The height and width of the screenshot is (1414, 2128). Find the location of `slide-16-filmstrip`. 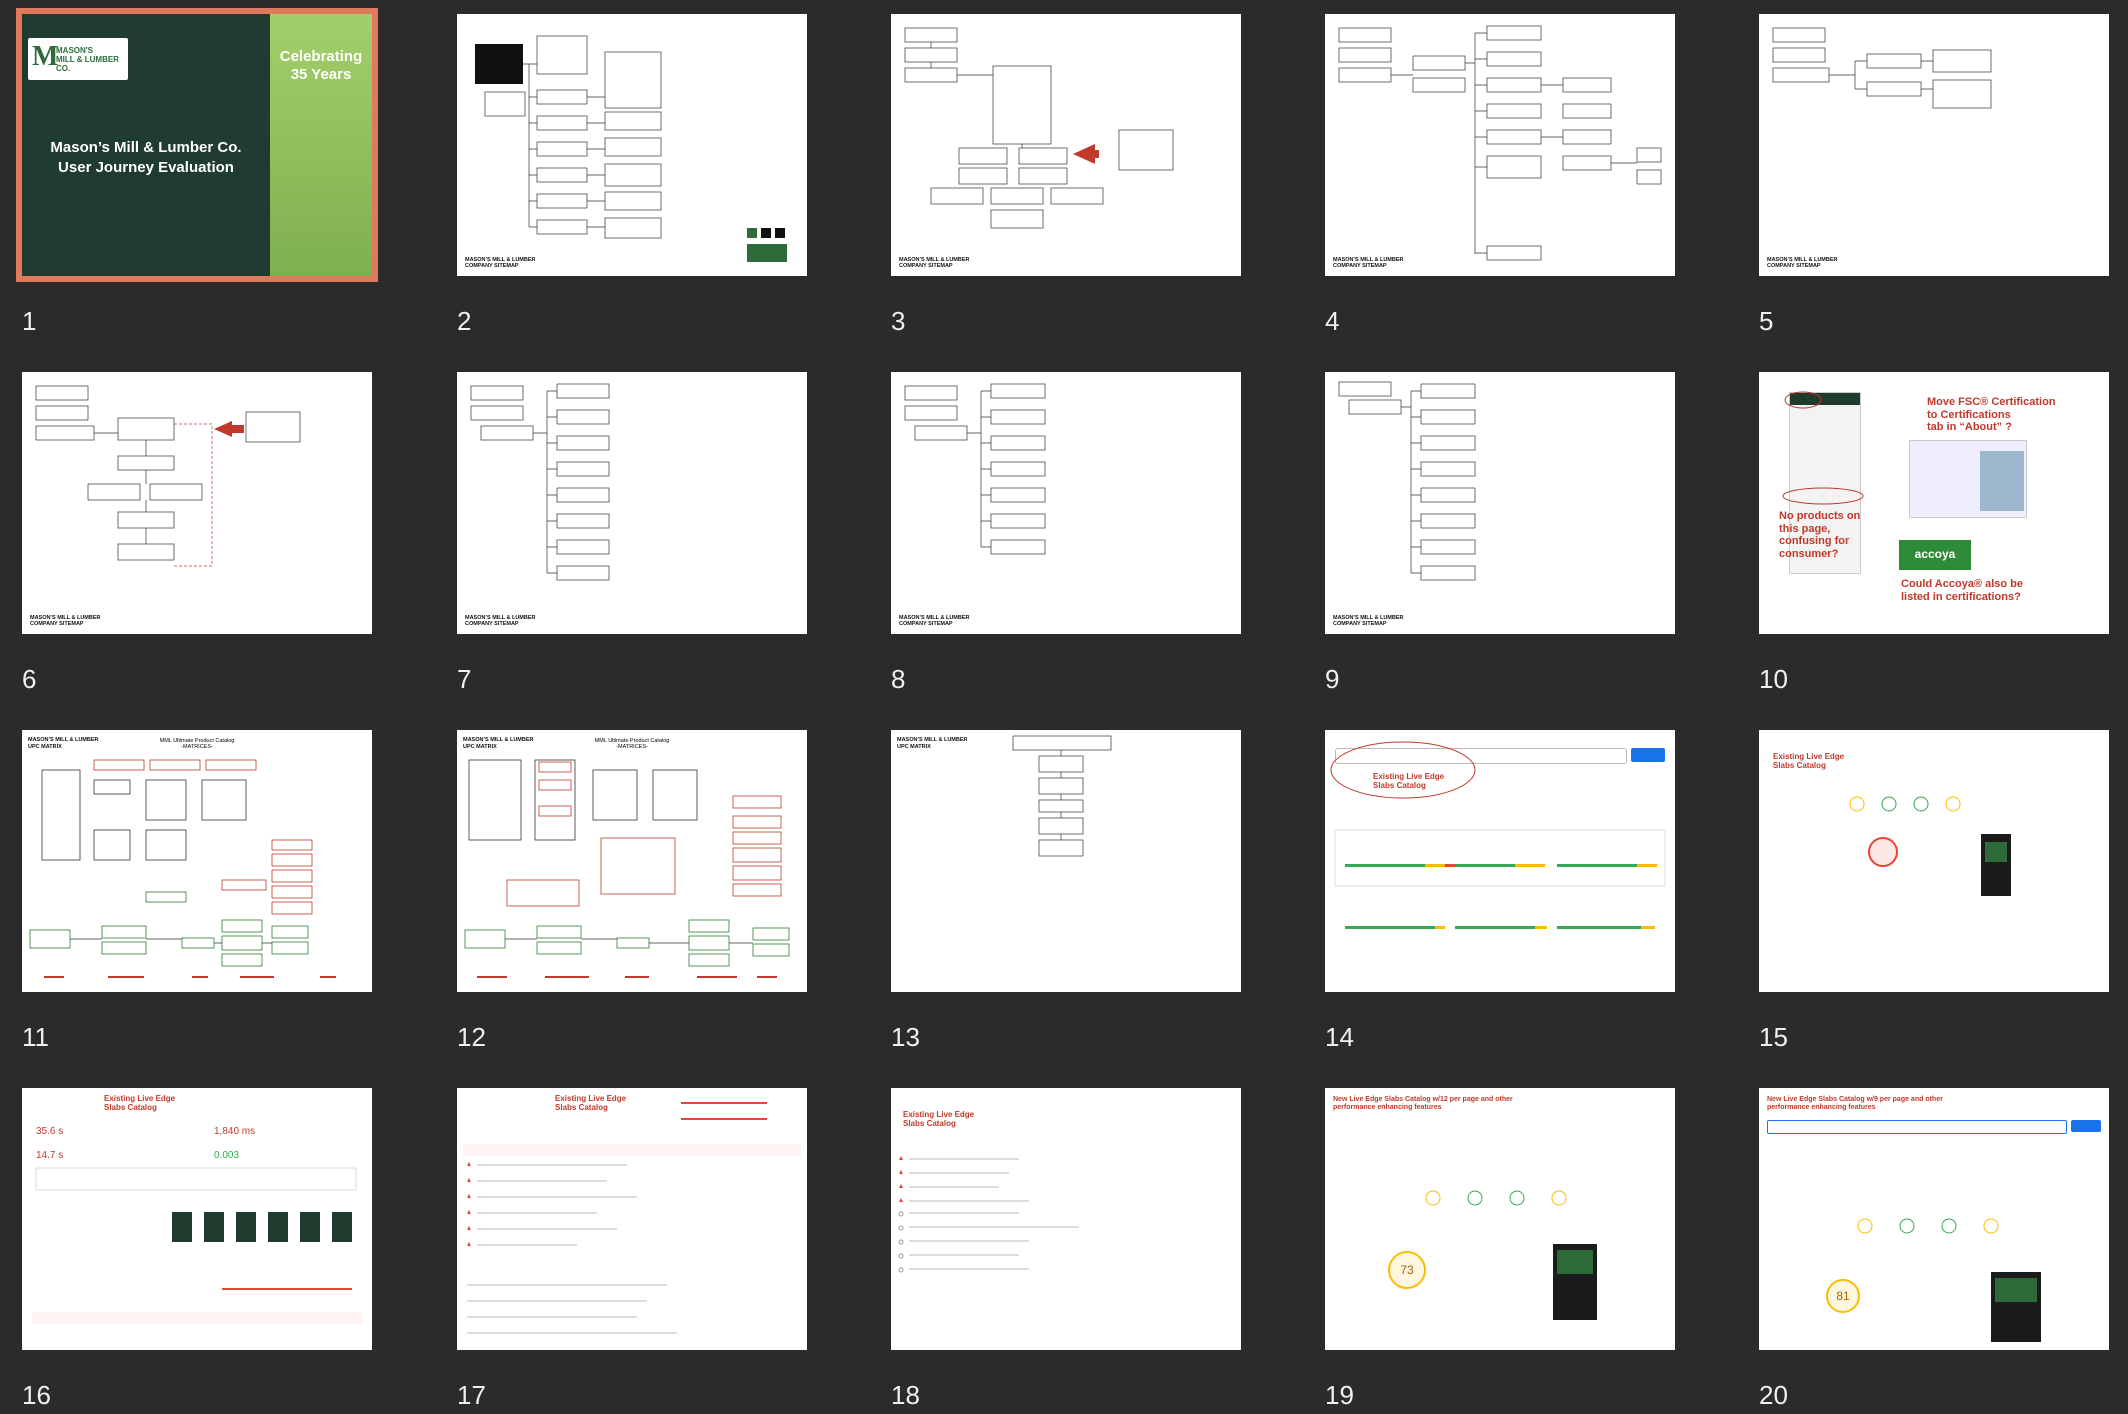

slide-16-filmstrip is located at coordinates (197, 1245).